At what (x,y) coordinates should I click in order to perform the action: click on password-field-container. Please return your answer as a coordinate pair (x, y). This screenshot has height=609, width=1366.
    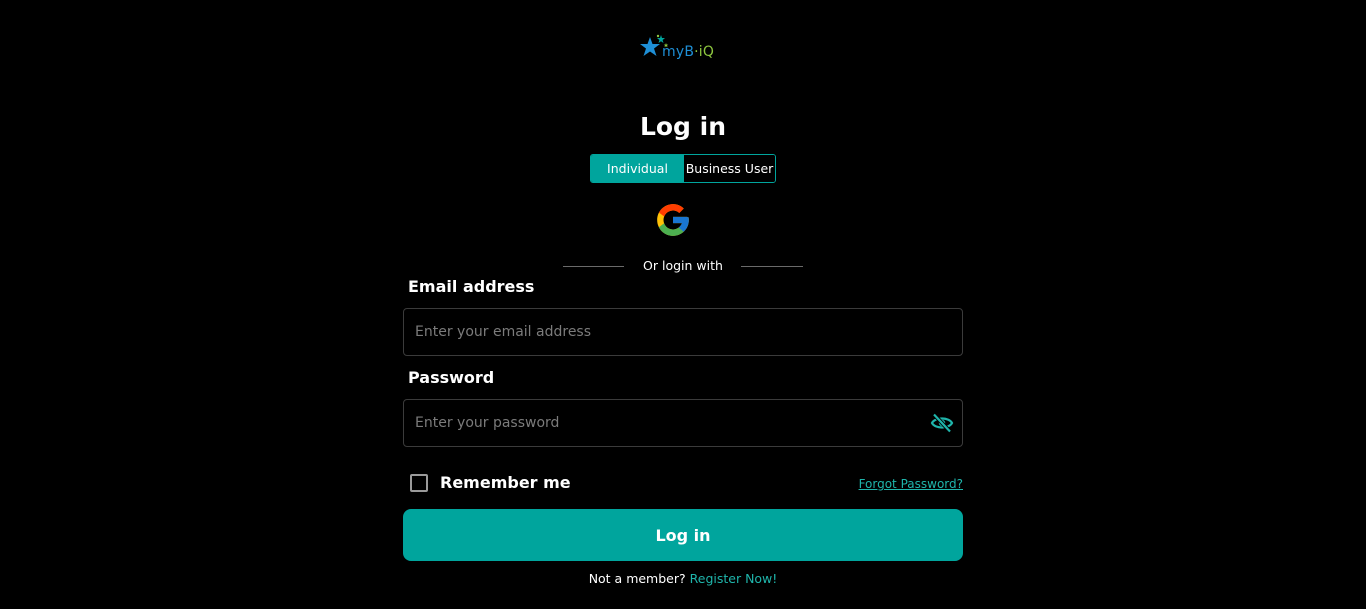
    Looking at the image, I should click on (683, 423).